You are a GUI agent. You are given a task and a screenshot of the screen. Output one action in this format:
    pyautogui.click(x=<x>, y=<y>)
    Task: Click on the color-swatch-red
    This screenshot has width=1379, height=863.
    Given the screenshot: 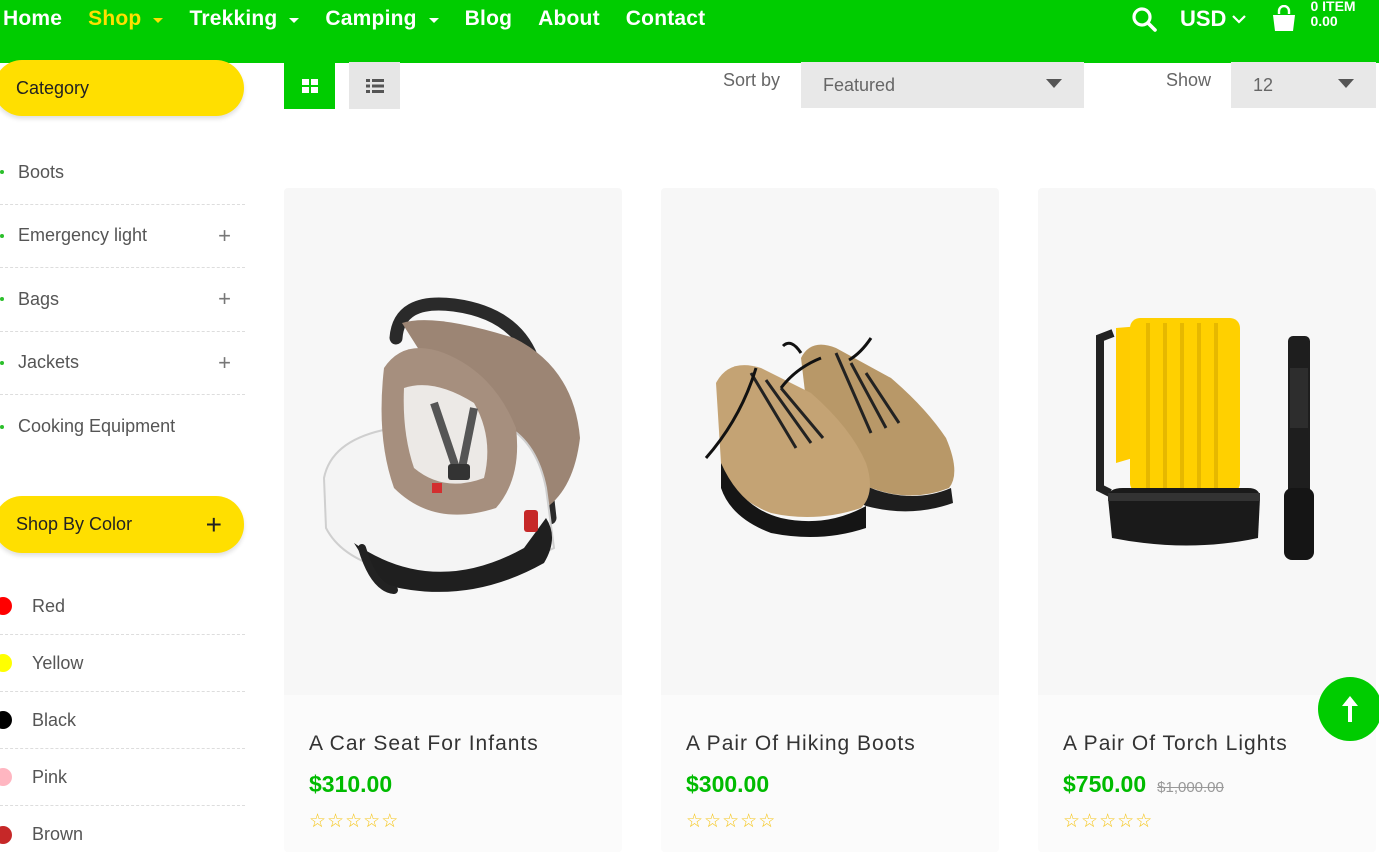 What is the action you would take?
    pyautogui.click(x=6, y=606)
    